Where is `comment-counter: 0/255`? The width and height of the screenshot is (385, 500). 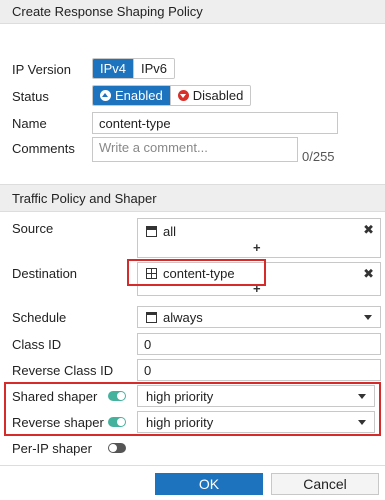
comment-counter: 0/255 is located at coordinates (318, 156).